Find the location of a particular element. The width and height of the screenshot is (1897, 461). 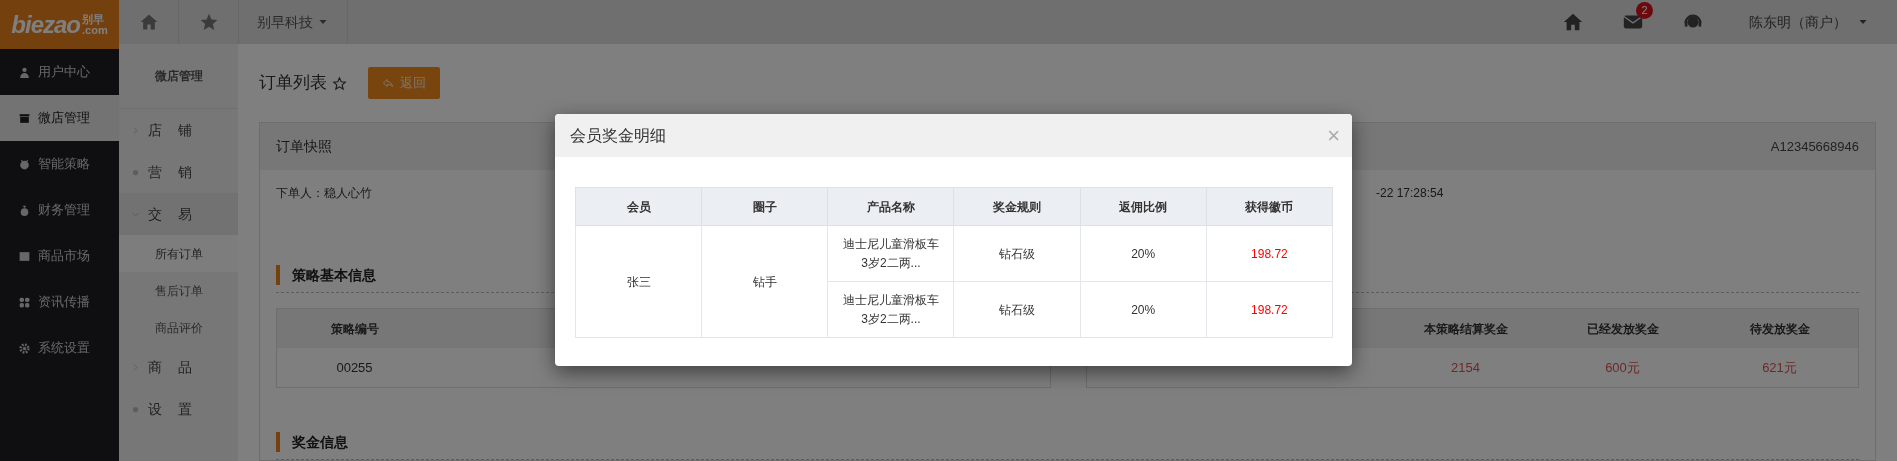

column-header: 会员 is located at coordinates (638, 206).